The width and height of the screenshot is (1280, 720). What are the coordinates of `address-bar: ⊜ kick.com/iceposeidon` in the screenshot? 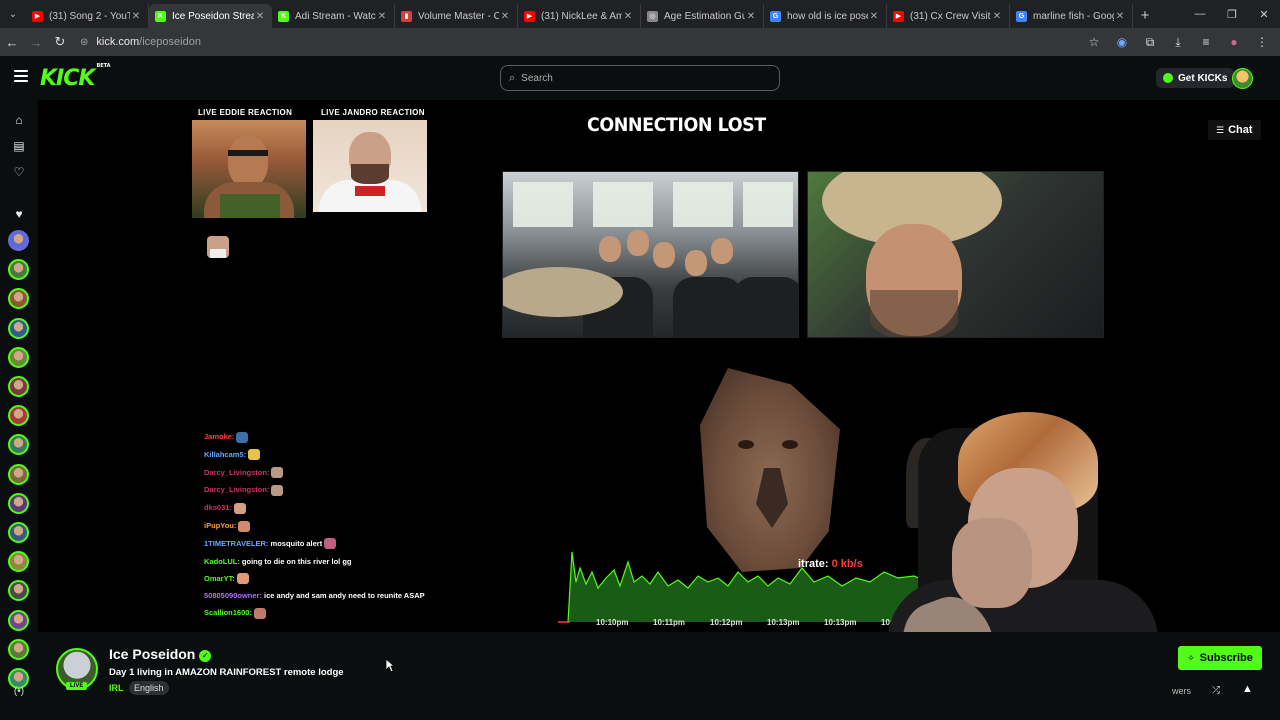 It's located at (140, 42).